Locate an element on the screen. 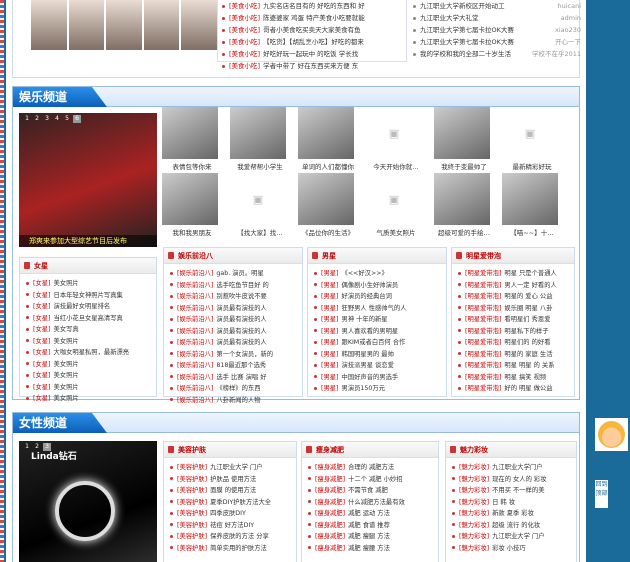 The width and height of the screenshot is (630, 562). list-item: [美容护肤] 保养皮肤的方法 分享 is located at coordinates (230, 537).